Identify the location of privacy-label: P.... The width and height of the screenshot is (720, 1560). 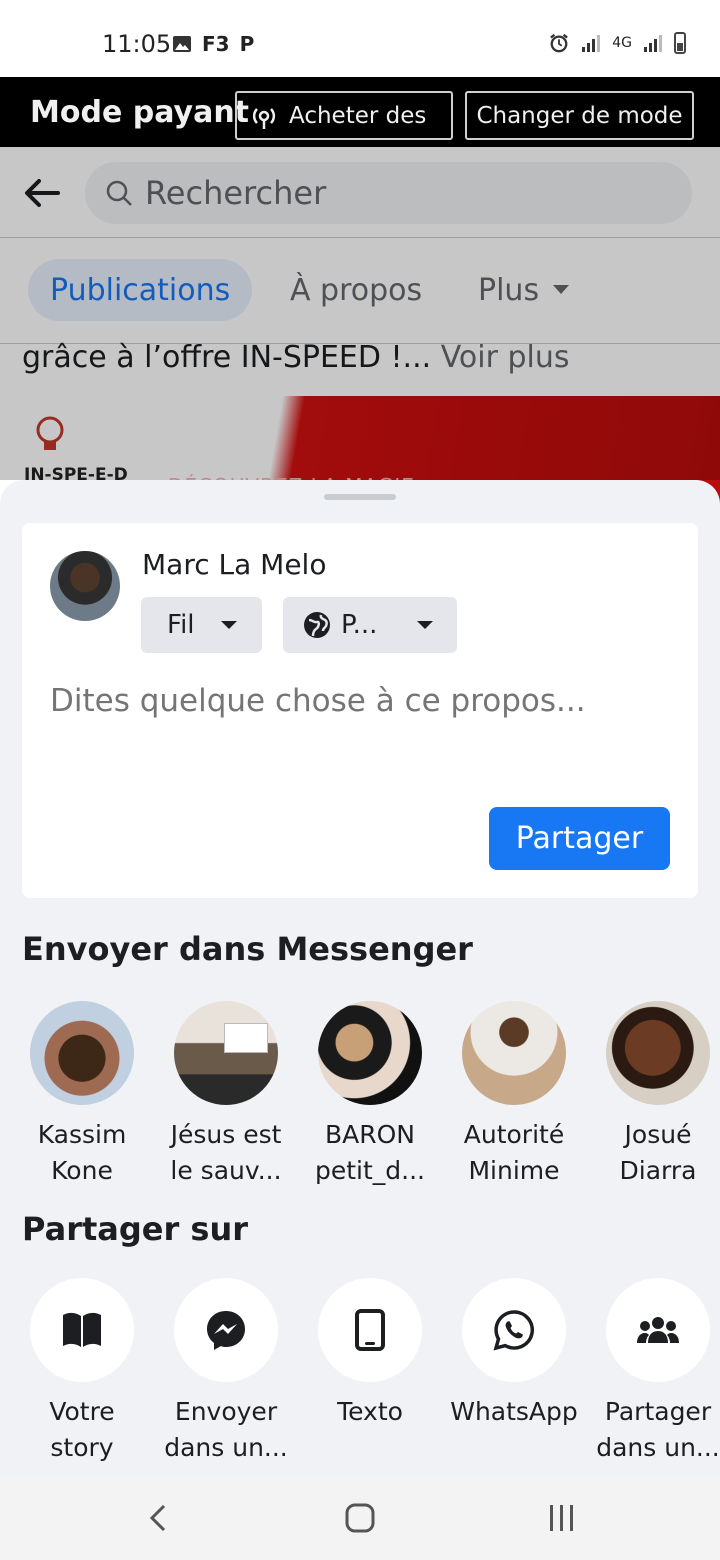
(359, 625).